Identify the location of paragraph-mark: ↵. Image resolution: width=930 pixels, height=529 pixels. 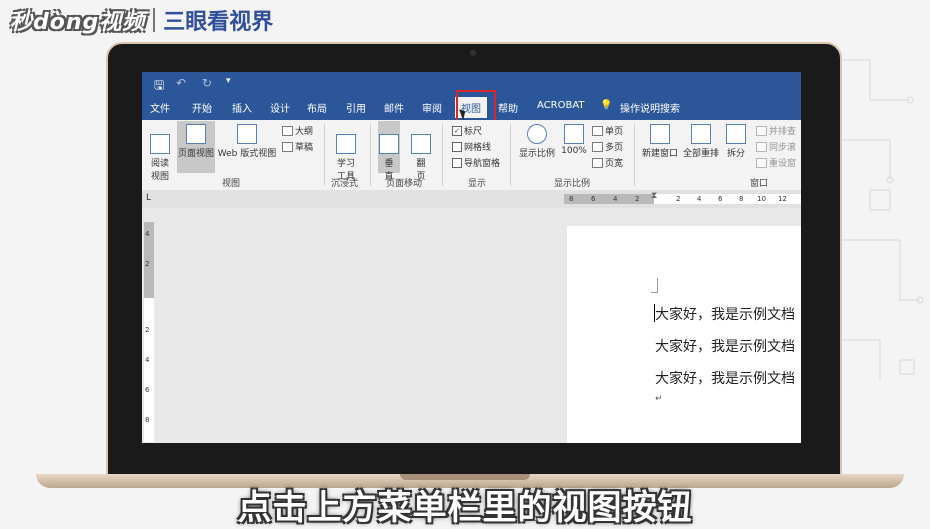
(659, 399).